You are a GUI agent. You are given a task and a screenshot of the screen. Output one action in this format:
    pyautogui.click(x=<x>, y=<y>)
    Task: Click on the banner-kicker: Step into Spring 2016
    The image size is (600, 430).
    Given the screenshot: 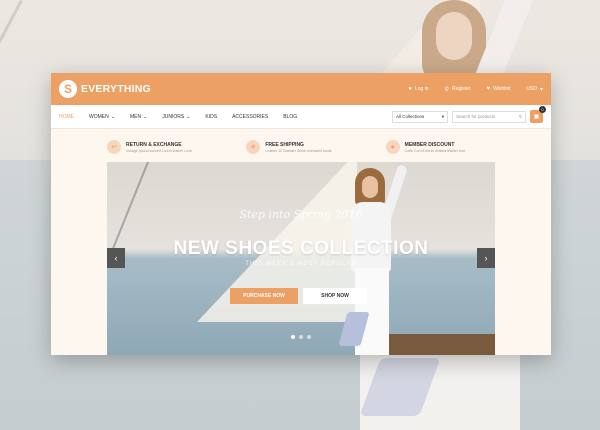 What is the action you would take?
    pyautogui.click(x=301, y=214)
    